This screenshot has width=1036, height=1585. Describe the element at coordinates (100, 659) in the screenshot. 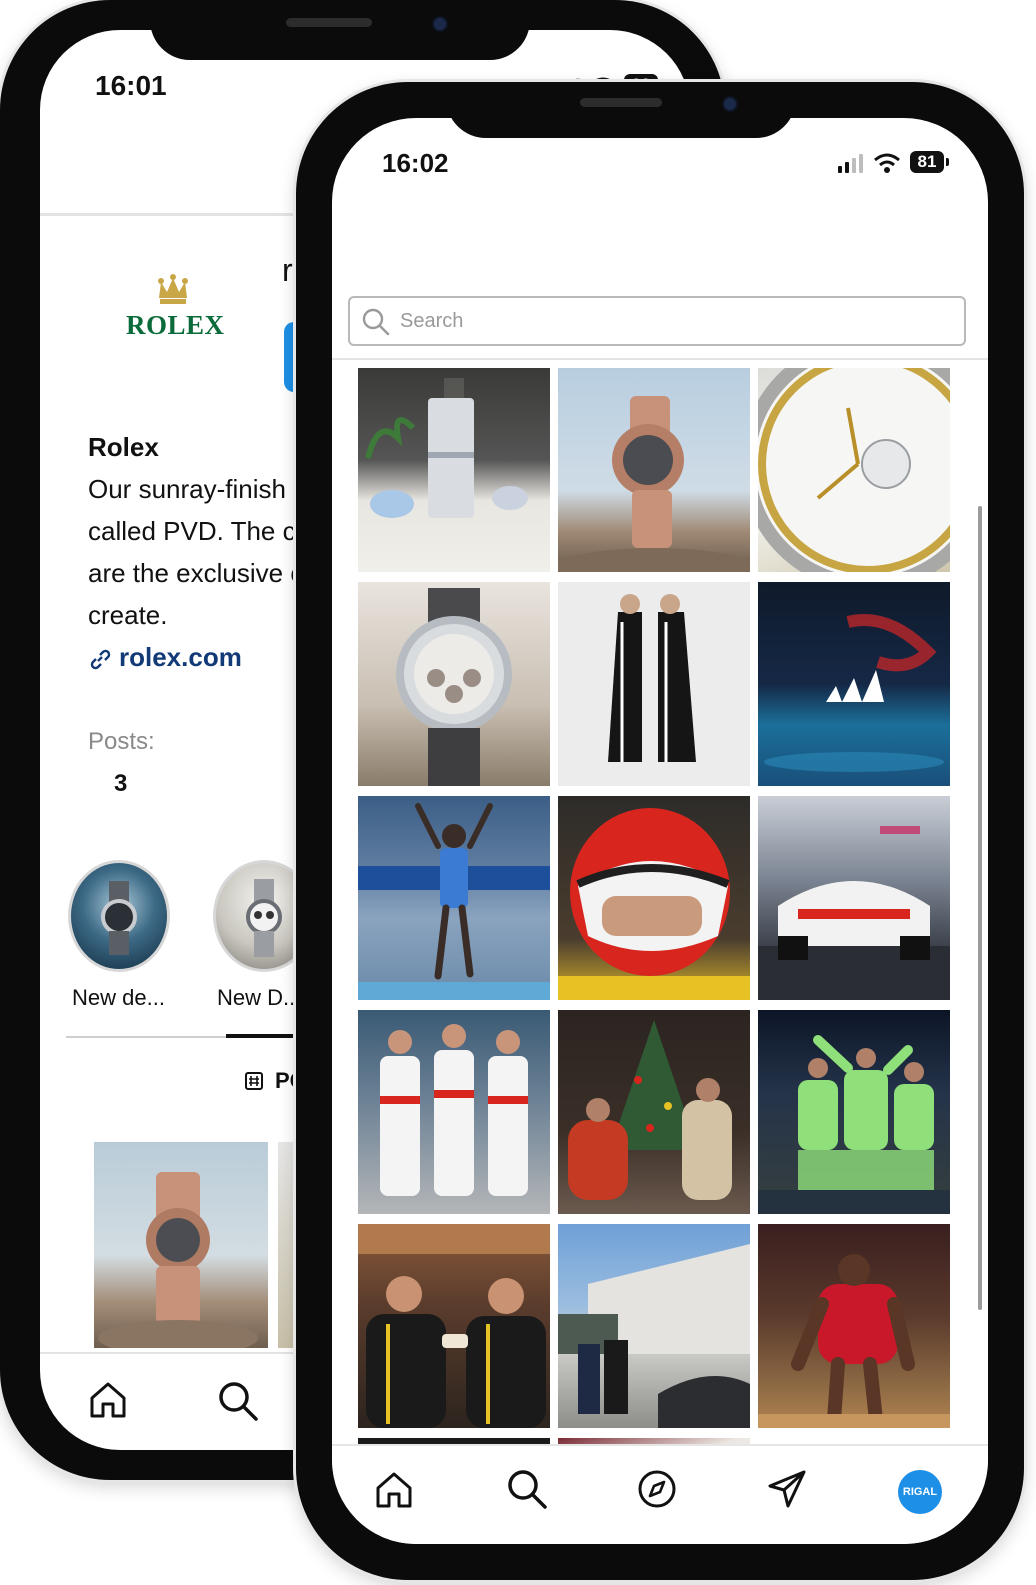

I see `link-icon` at that location.